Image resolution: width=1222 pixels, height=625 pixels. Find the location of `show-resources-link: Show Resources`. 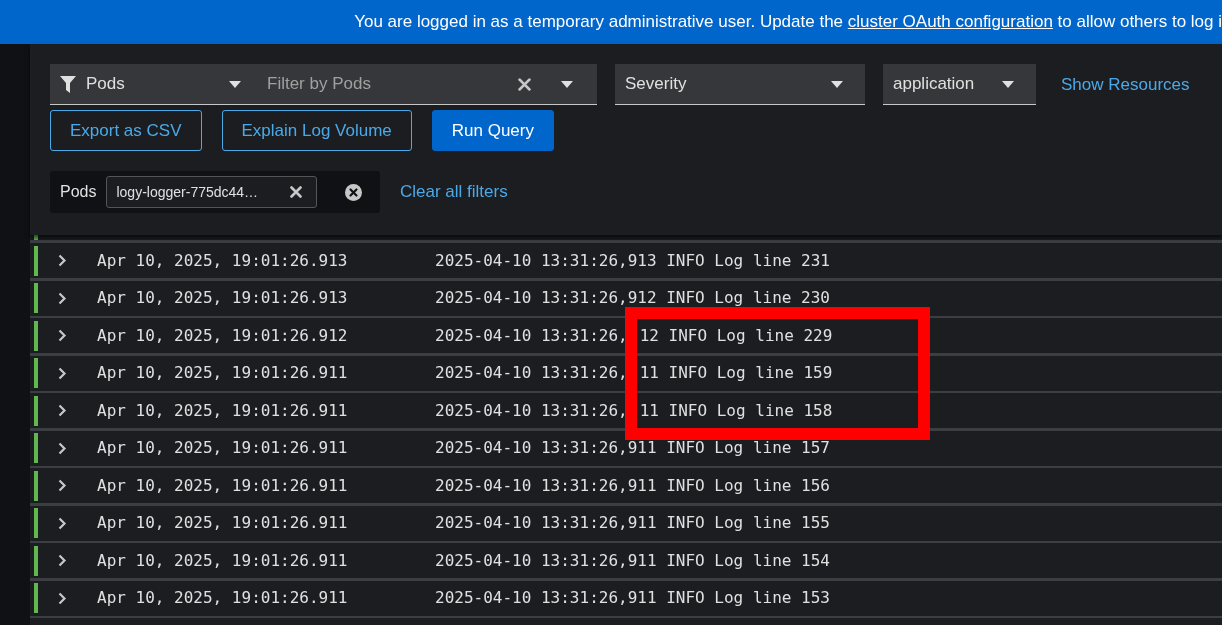

show-resources-link: Show Resources is located at coordinates (1125, 84).